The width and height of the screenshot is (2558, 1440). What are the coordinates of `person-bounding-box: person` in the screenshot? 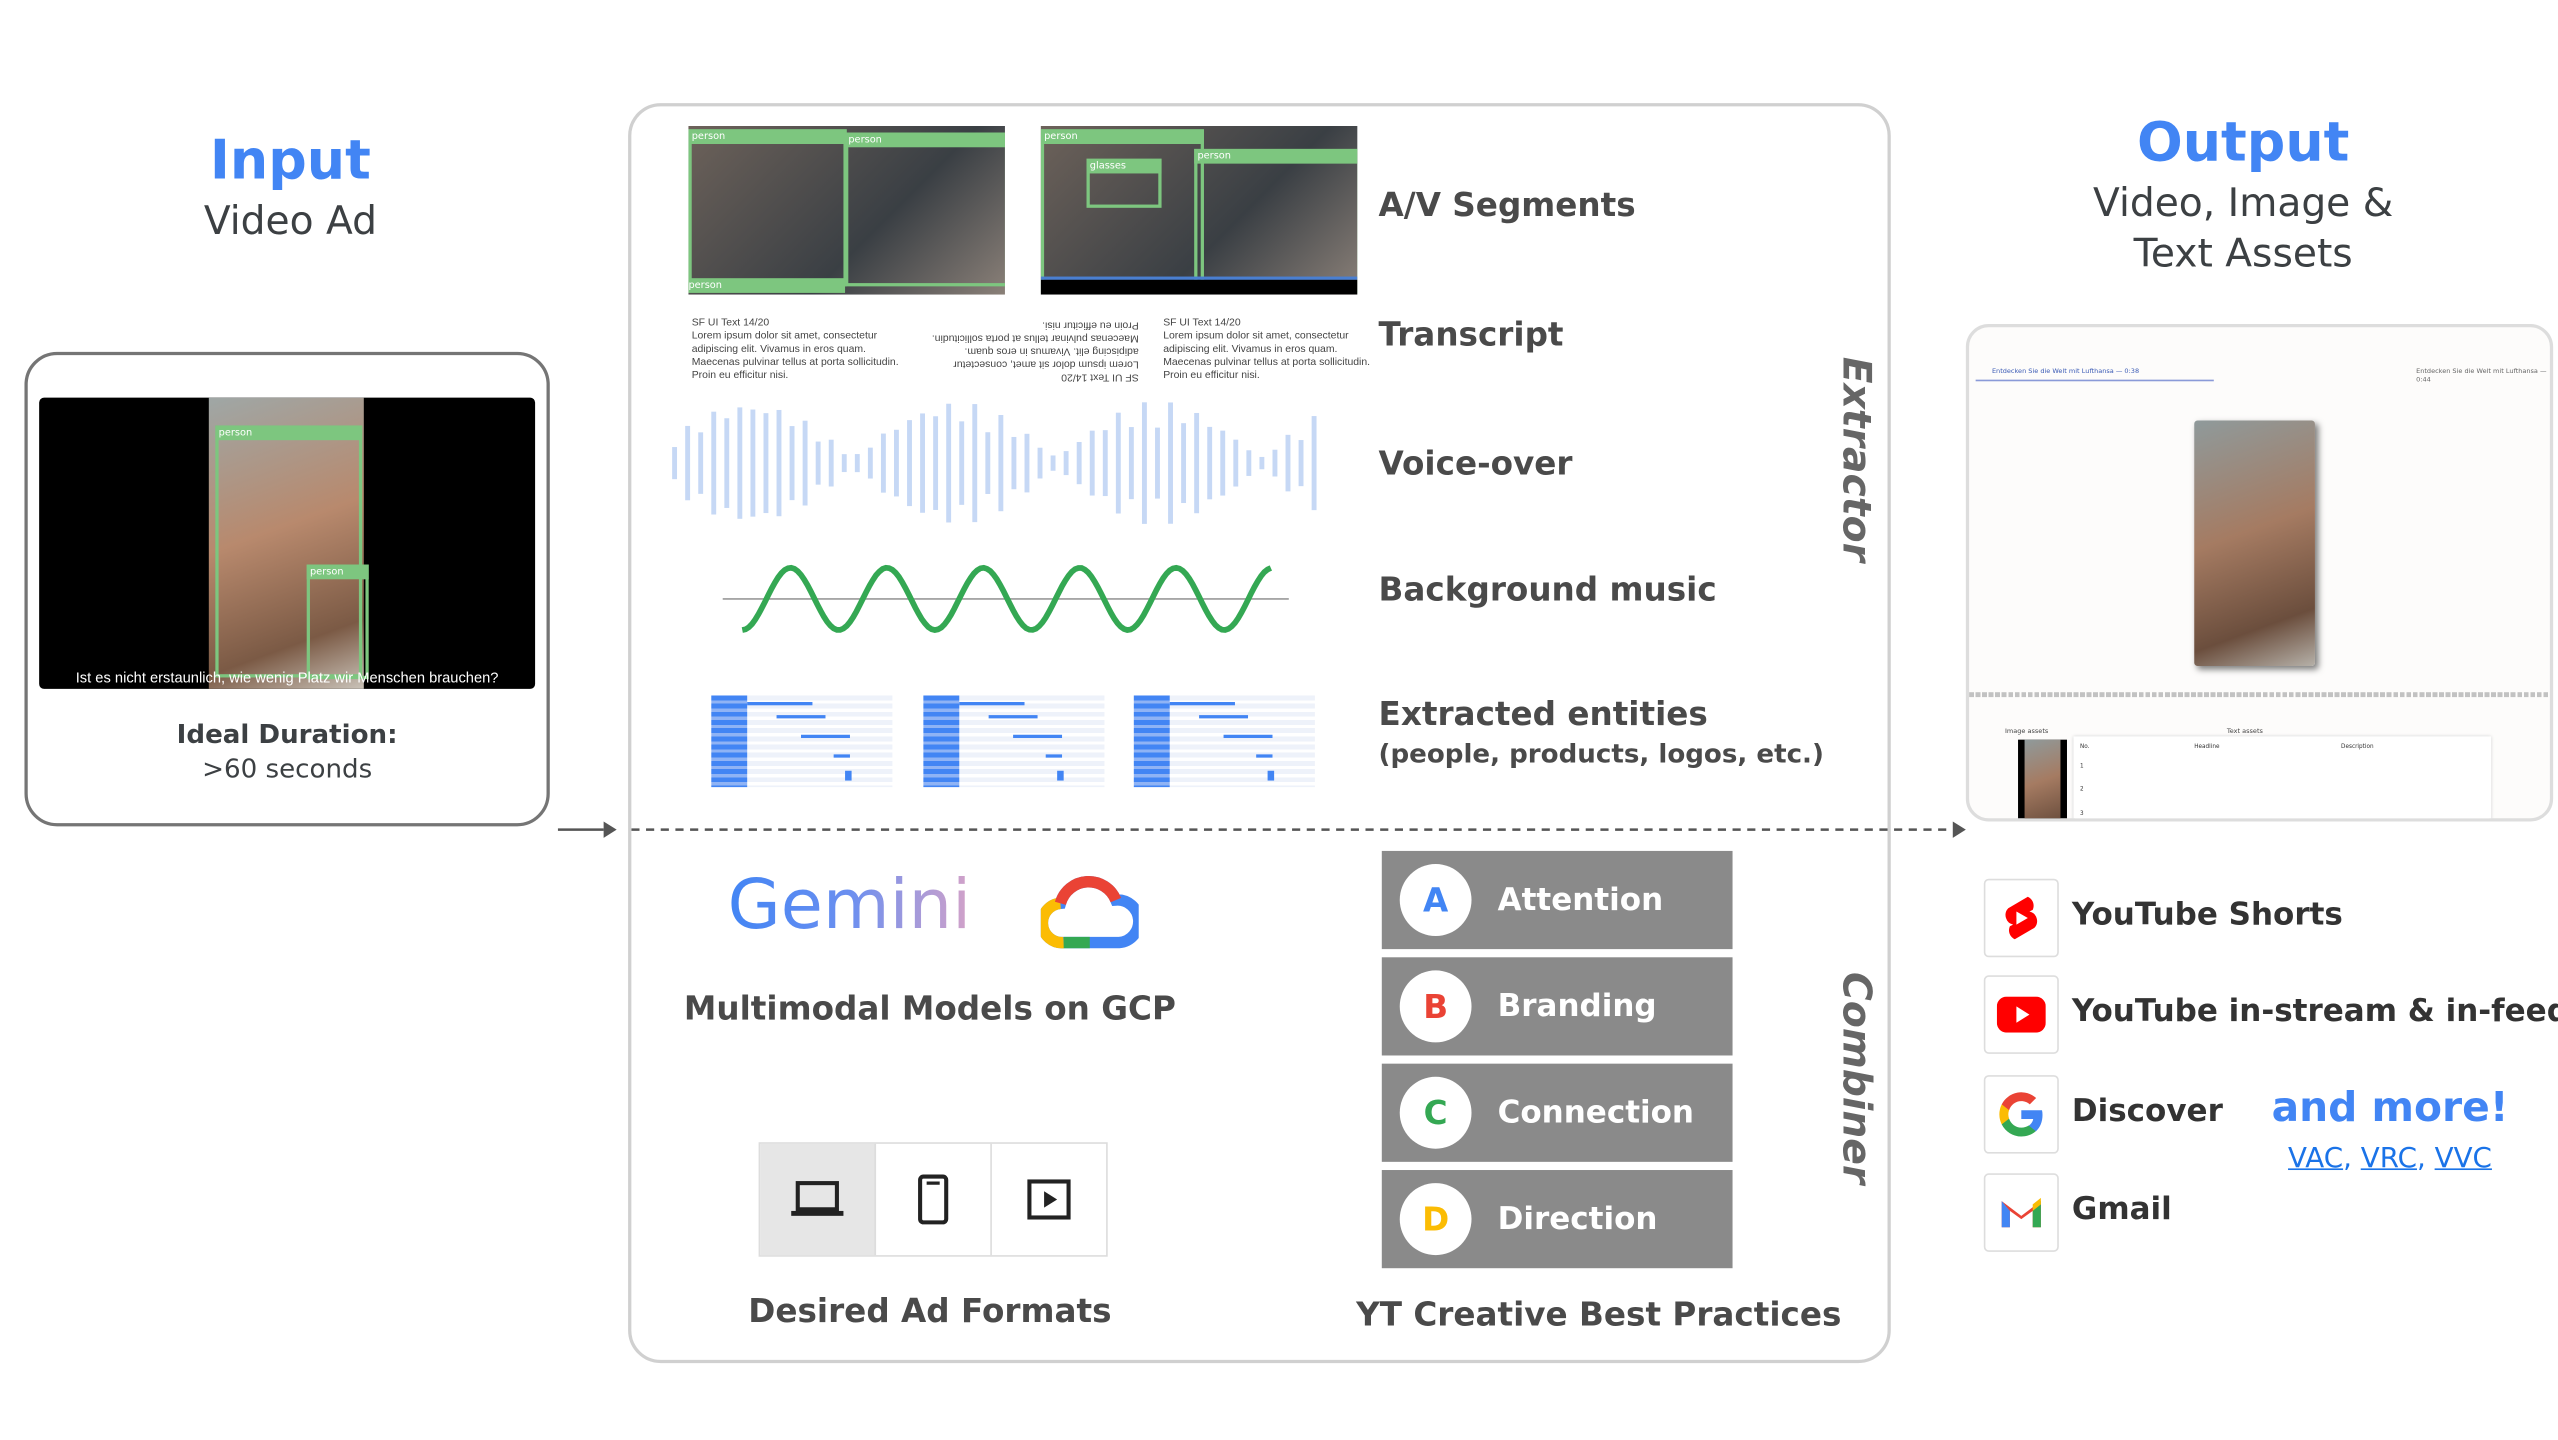 It's located at (337, 622).